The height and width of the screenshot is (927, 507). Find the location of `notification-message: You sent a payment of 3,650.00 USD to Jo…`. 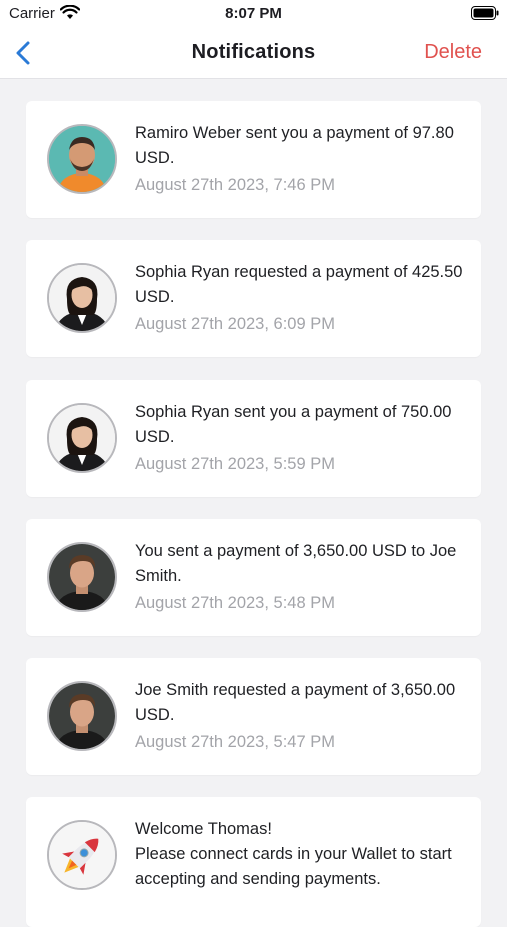

notification-message: You sent a payment of 3,650.00 USD to Jo… is located at coordinates (296, 563).